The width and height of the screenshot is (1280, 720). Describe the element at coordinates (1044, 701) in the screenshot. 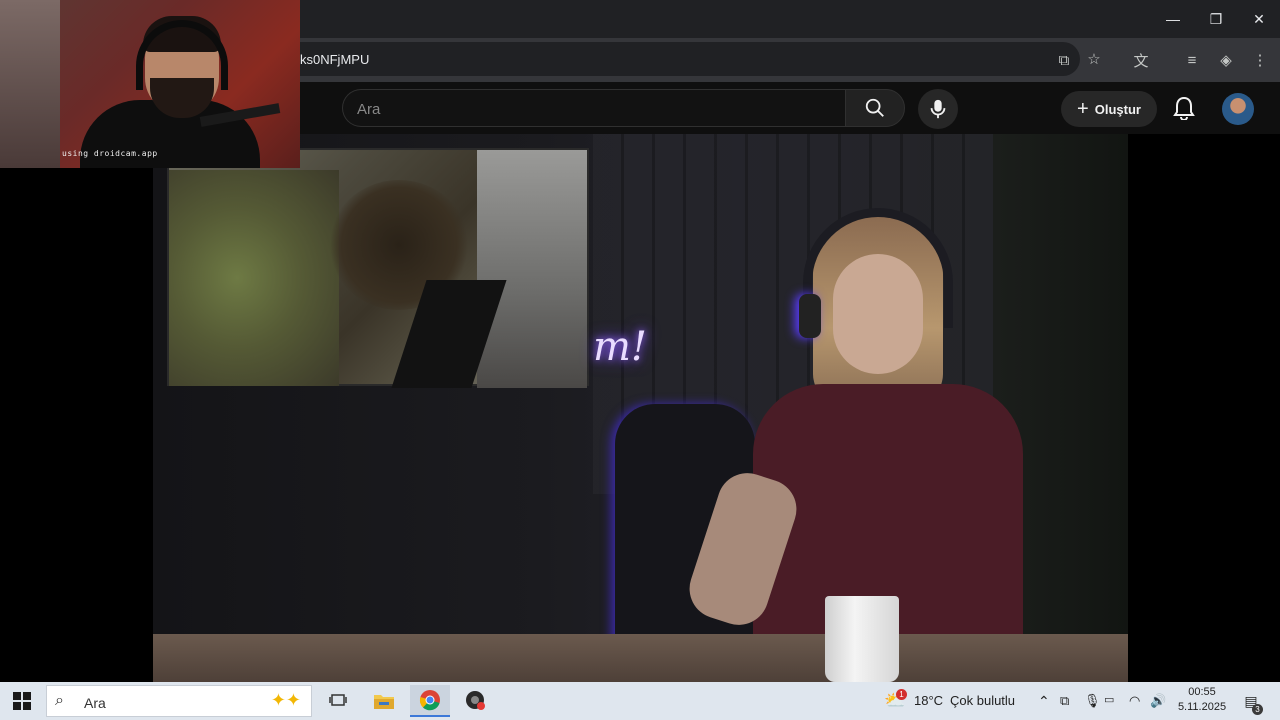

I see `chevron-up-icon: ⌃` at that location.